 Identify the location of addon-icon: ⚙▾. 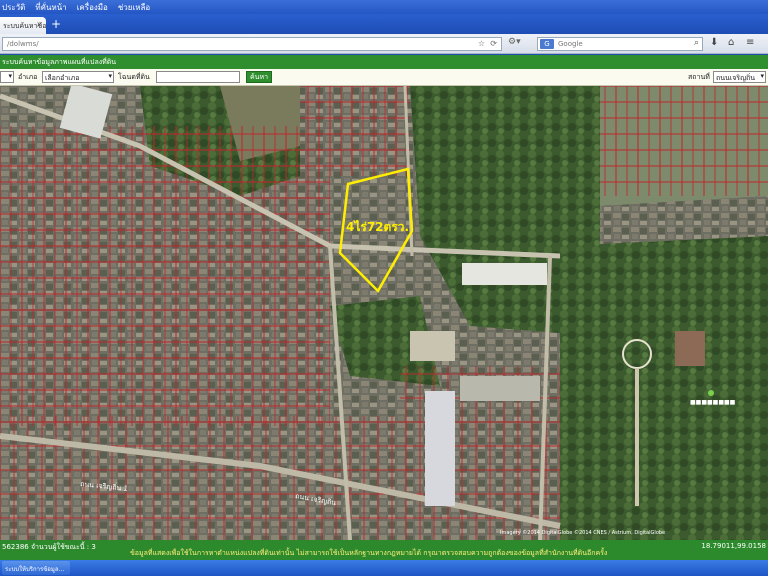
(520, 44).